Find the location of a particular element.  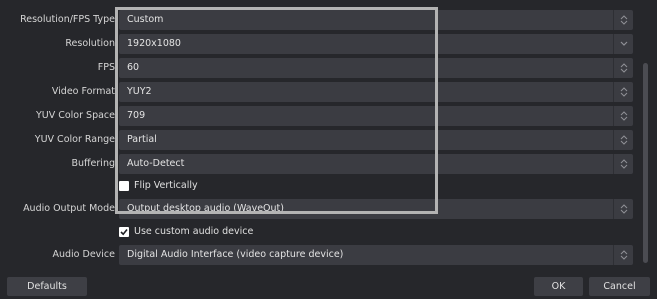

checkmark-icon is located at coordinates (124, 232).